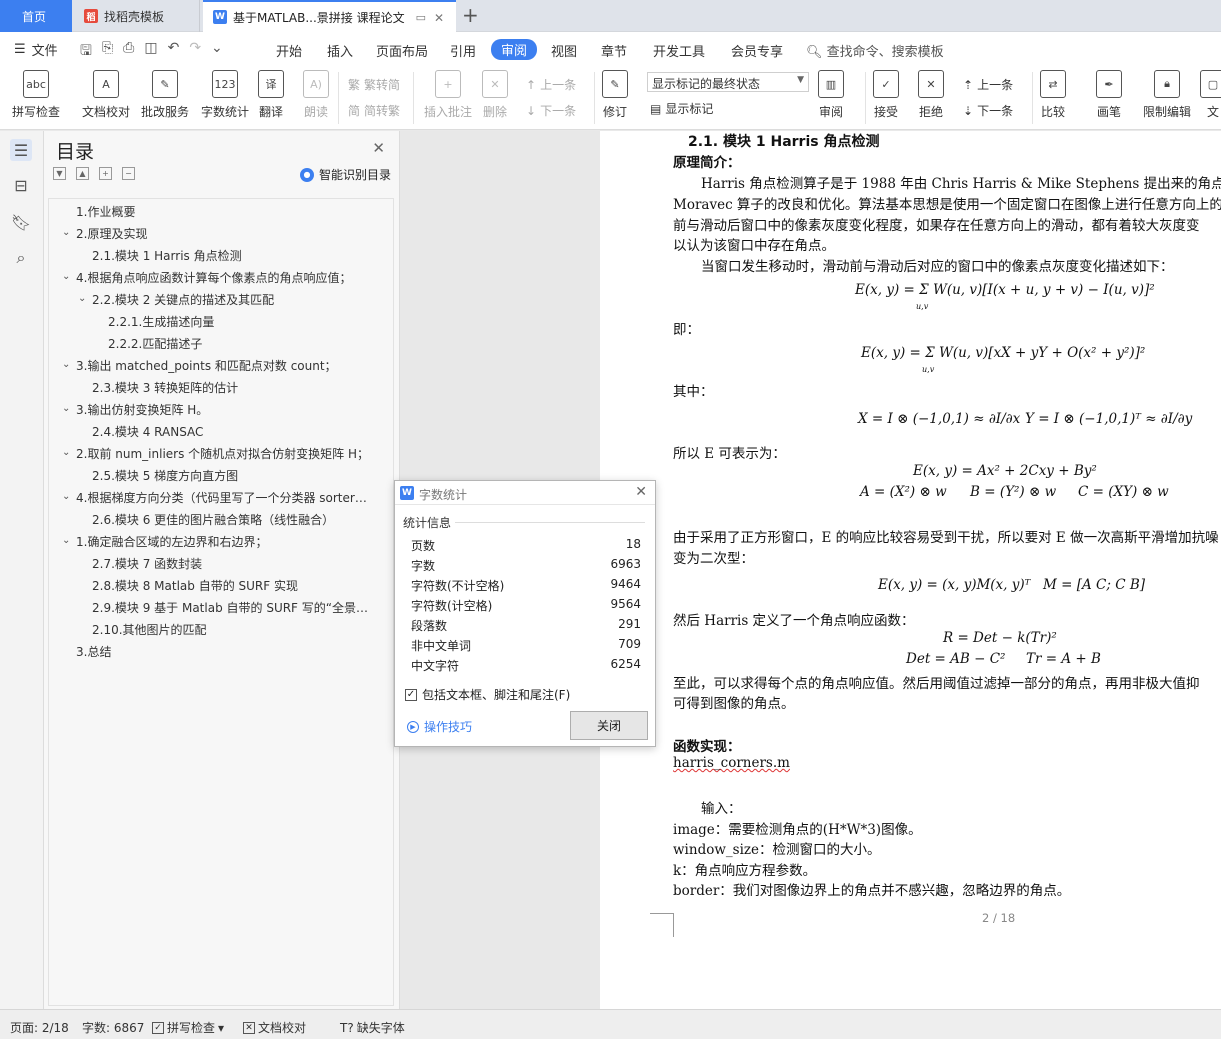 The height and width of the screenshot is (1039, 1221). Describe the element at coordinates (195, 585) in the screenshot. I see `toc-item: 2.8.模块 8 Matlab 自带的 SURF 实现` at that location.